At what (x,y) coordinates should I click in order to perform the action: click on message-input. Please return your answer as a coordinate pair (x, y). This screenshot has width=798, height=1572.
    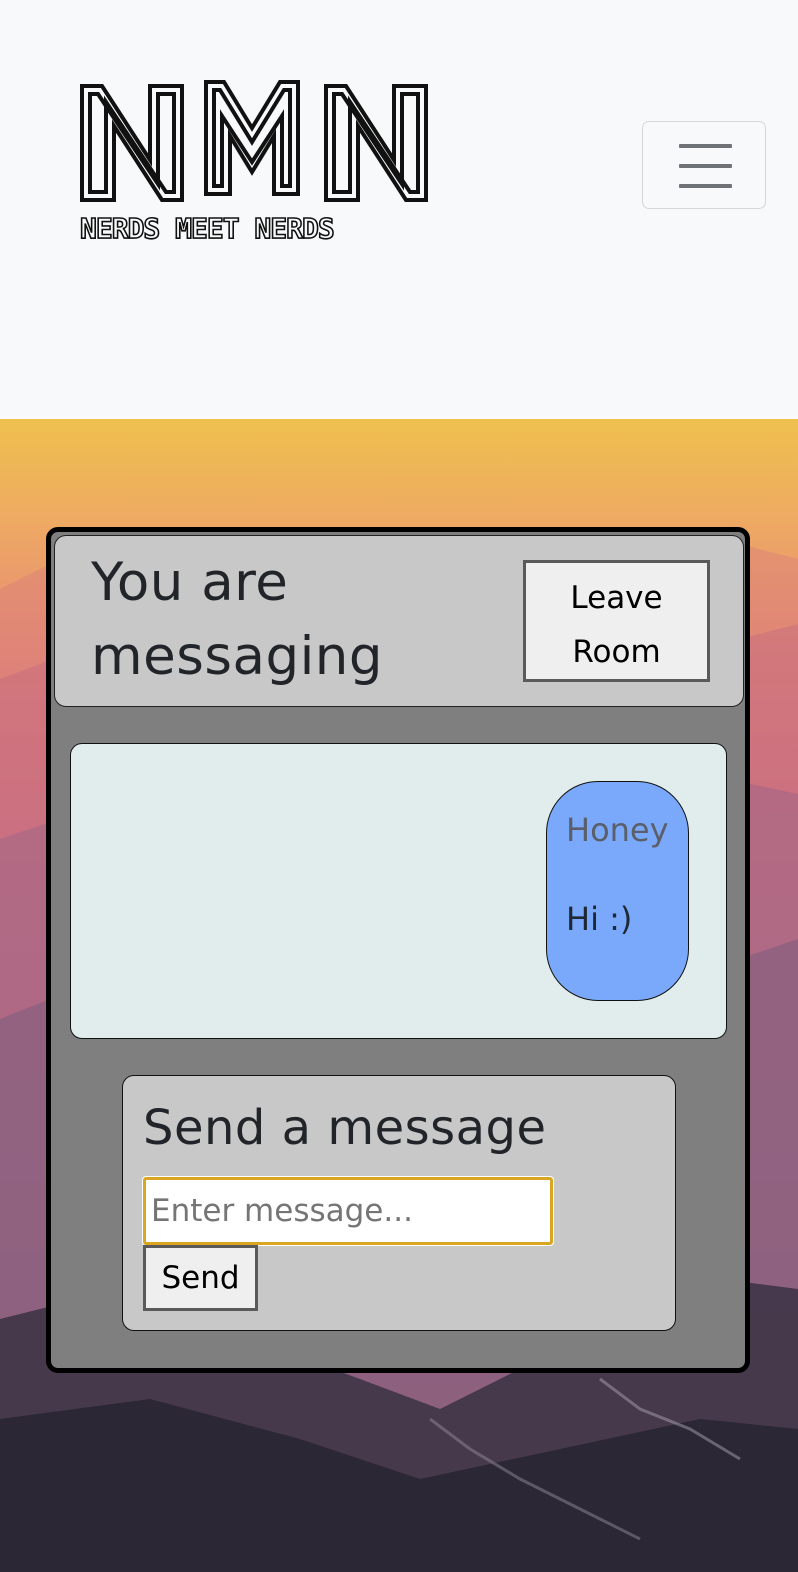
    Looking at the image, I should click on (348, 1211).